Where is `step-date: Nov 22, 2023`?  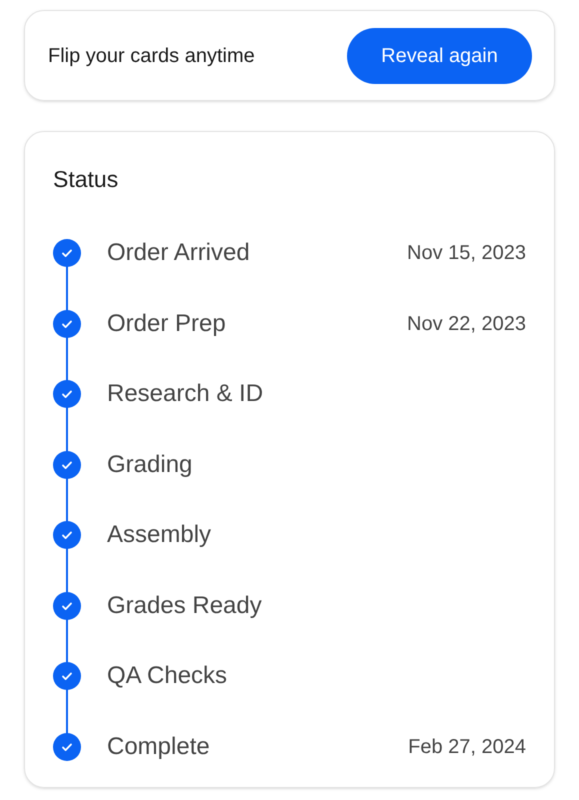
step-date: Nov 22, 2023 is located at coordinates (466, 324).